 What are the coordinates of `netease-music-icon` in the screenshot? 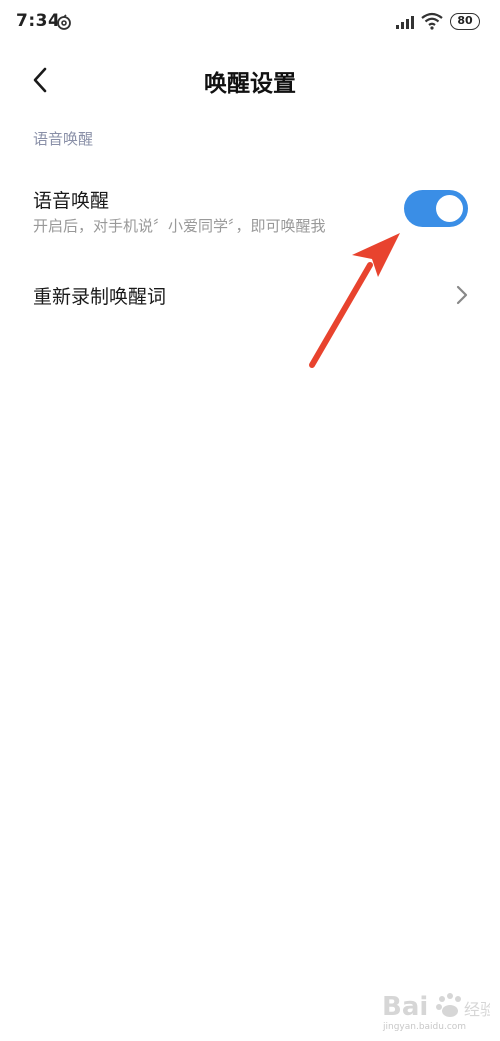 It's located at (64, 22).